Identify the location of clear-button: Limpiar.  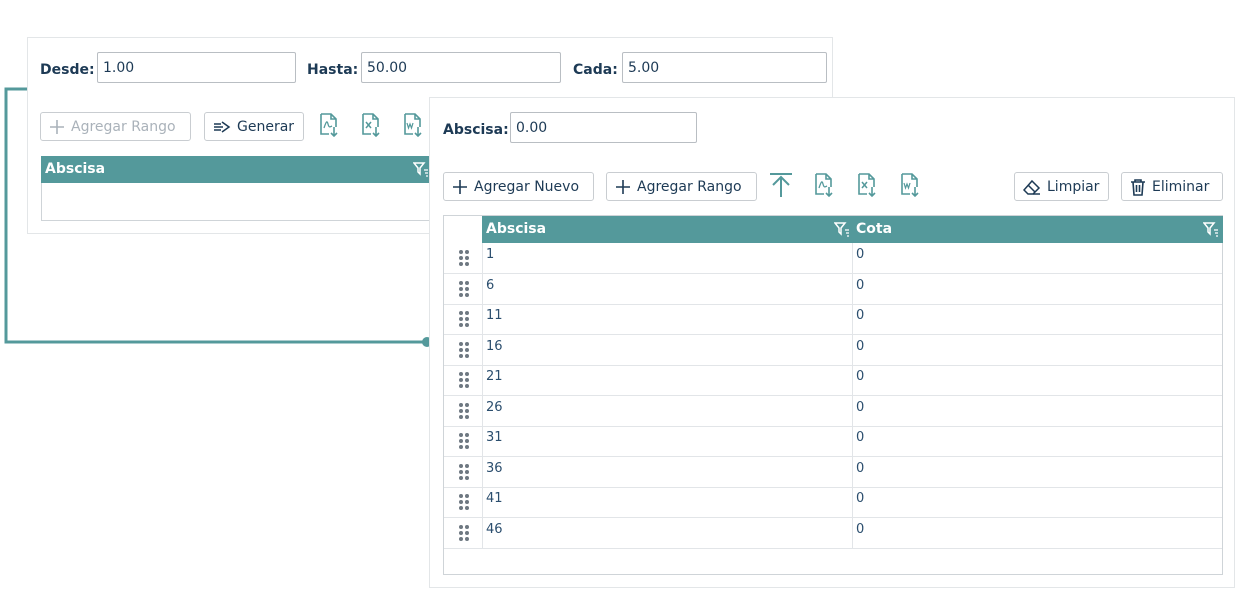
(1061, 186).